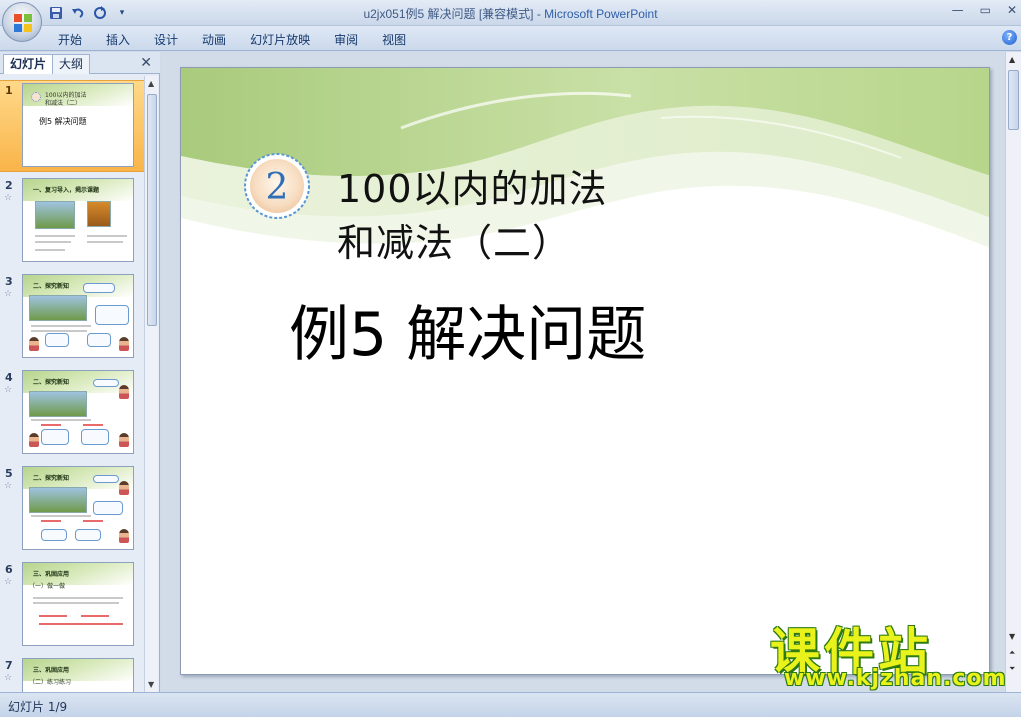 This screenshot has height=717, width=1021. What do you see at coordinates (28, 64) in the screenshot?
I see `tab-slides: 幻灯片` at bounding box center [28, 64].